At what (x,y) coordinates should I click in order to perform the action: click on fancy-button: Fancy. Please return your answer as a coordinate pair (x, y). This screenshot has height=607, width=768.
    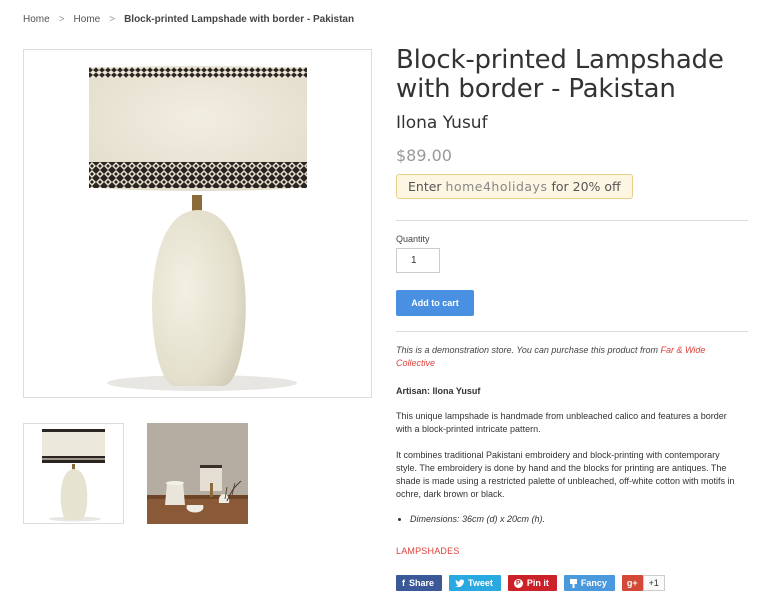
    Looking at the image, I should click on (589, 583).